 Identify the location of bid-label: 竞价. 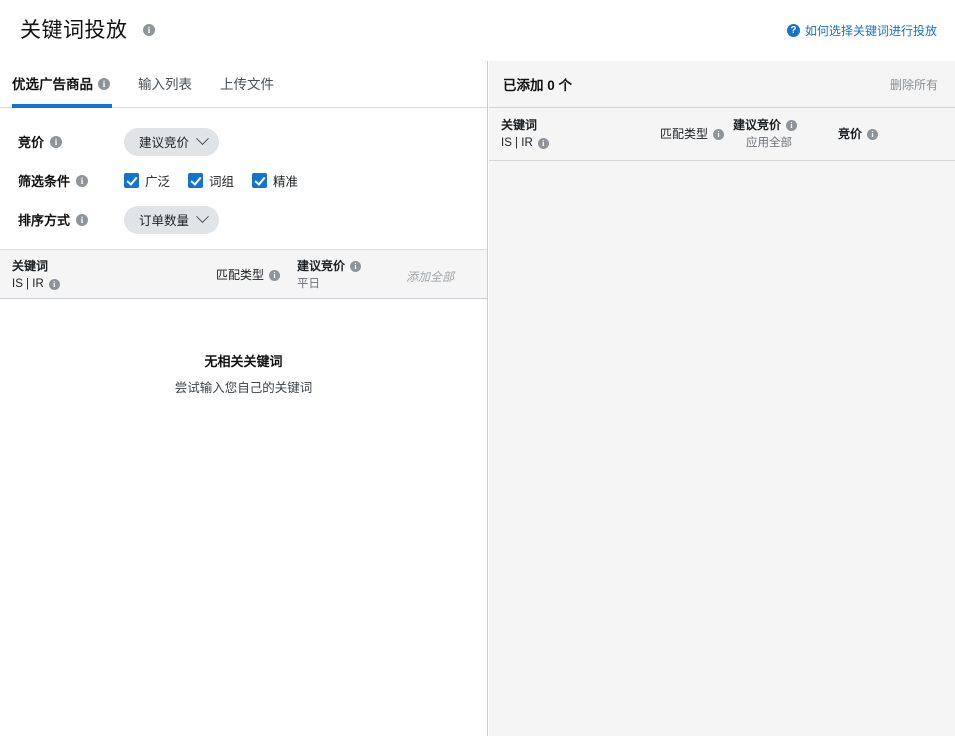
(31, 142).